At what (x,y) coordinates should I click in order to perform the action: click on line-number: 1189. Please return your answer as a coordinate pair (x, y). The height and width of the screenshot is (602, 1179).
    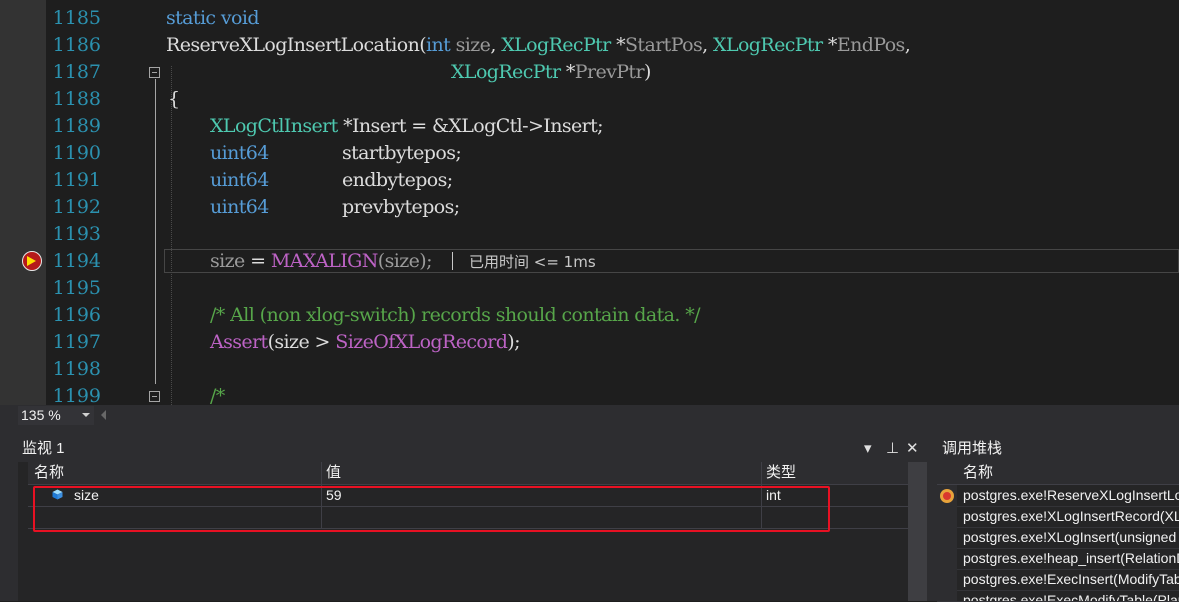
    Looking at the image, I should click on (76, 126).